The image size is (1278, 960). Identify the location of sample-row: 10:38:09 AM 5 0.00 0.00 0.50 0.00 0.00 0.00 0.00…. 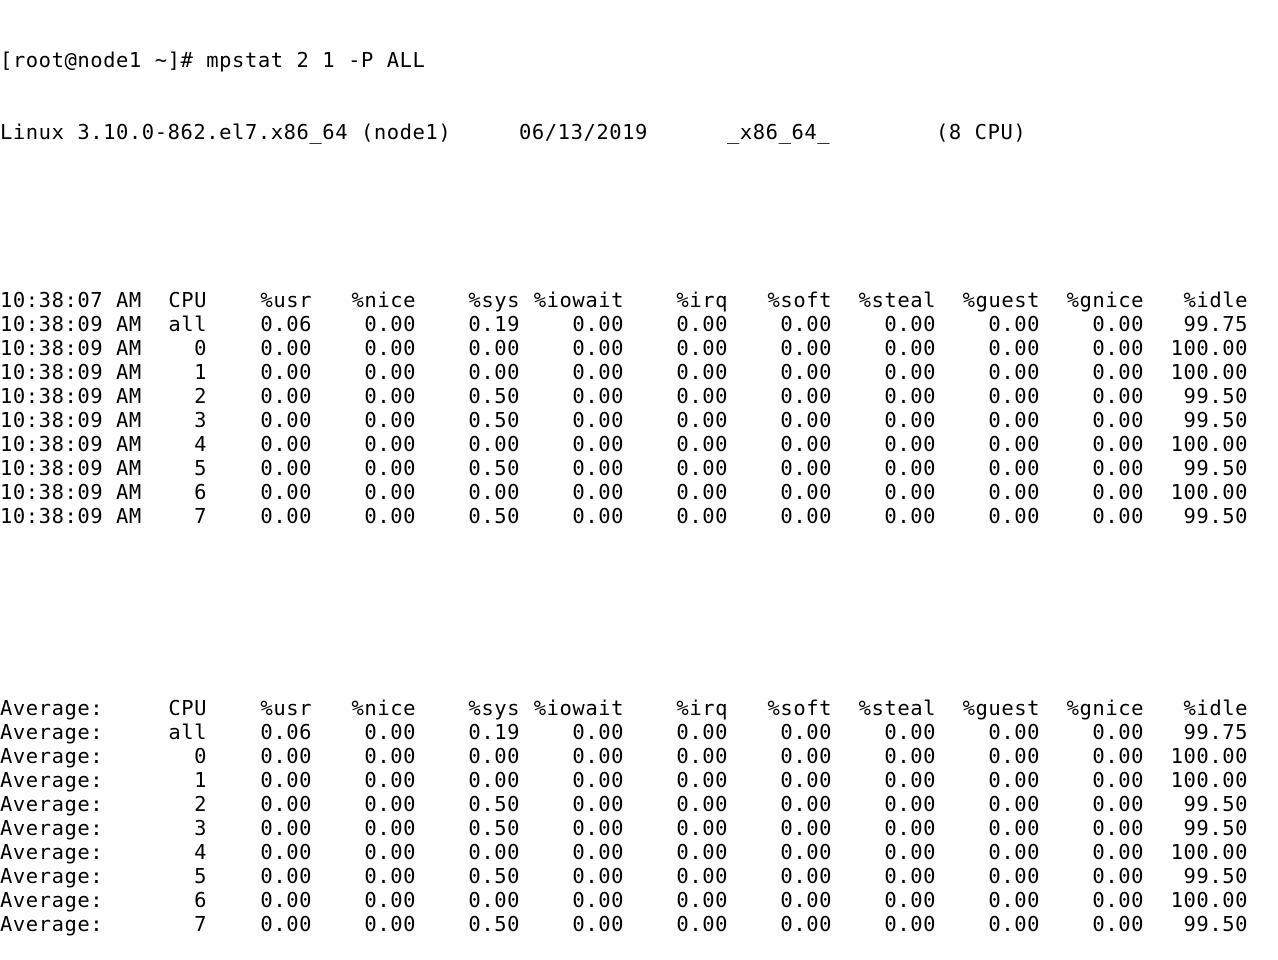
(639, 468).